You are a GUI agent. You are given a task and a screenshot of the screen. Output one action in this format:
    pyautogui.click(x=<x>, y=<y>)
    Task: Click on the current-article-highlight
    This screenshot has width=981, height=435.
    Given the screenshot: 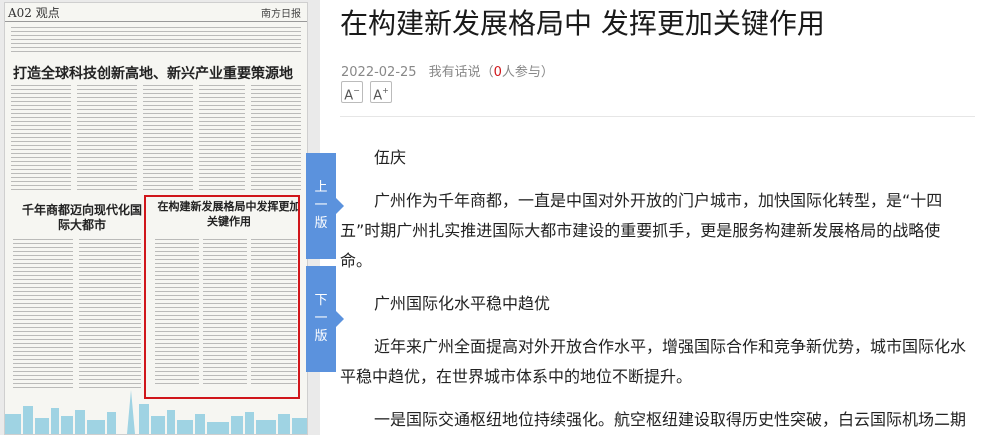 What is the action you would take?
    pyautogui.click(x=222, y=297)
    